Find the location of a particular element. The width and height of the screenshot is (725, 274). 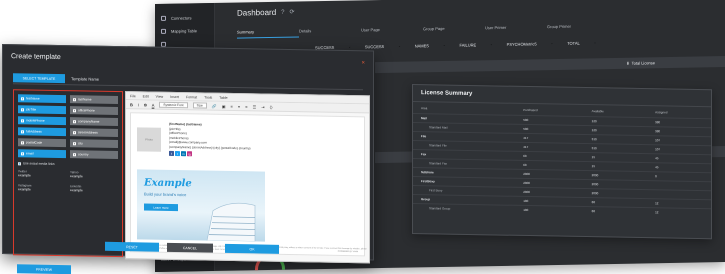

powered-by-label: POWERED BY #### is located at coordinates (347, 252).